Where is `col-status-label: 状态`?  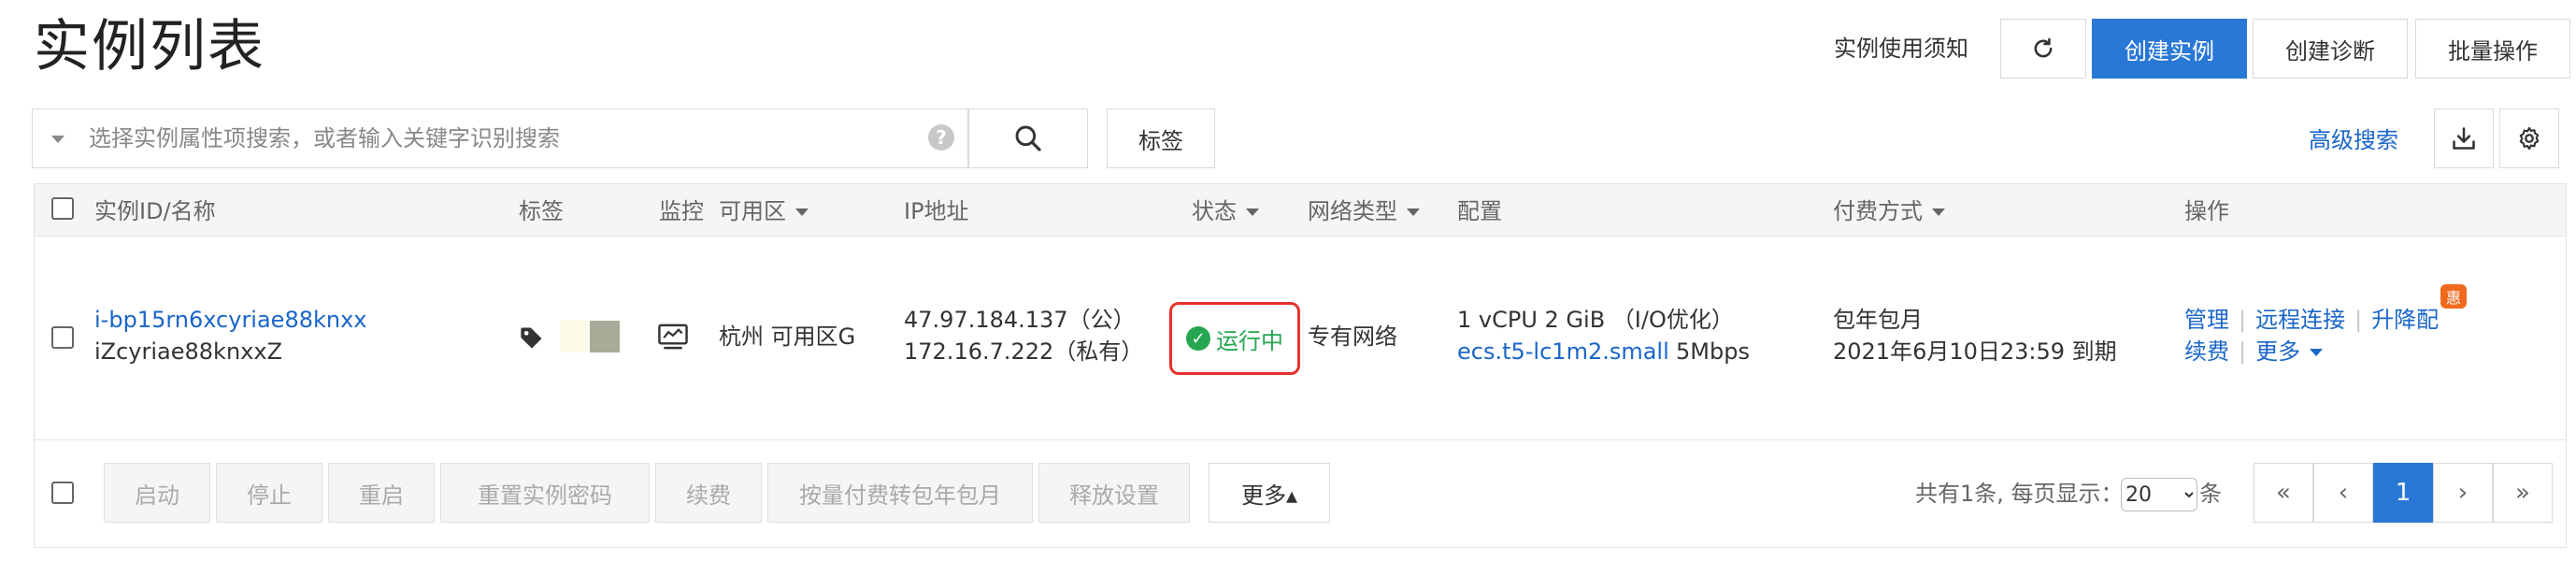
col-status-label: 状态 is located at coordinates (1214, 211).